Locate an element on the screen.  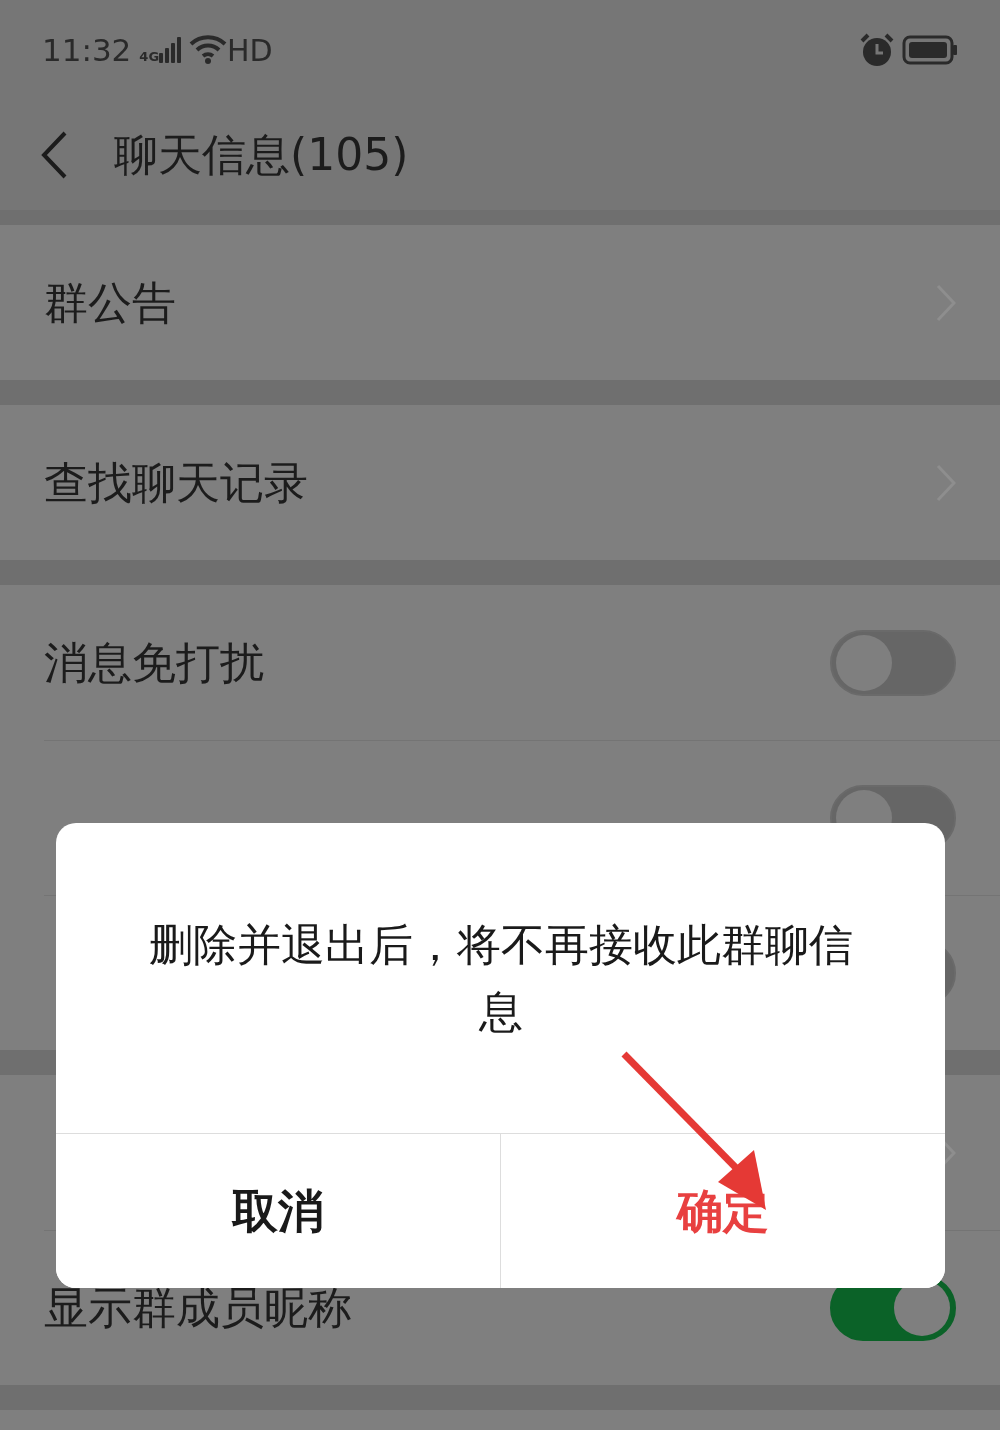
alarm-icon is located at coordinates (877, 50).